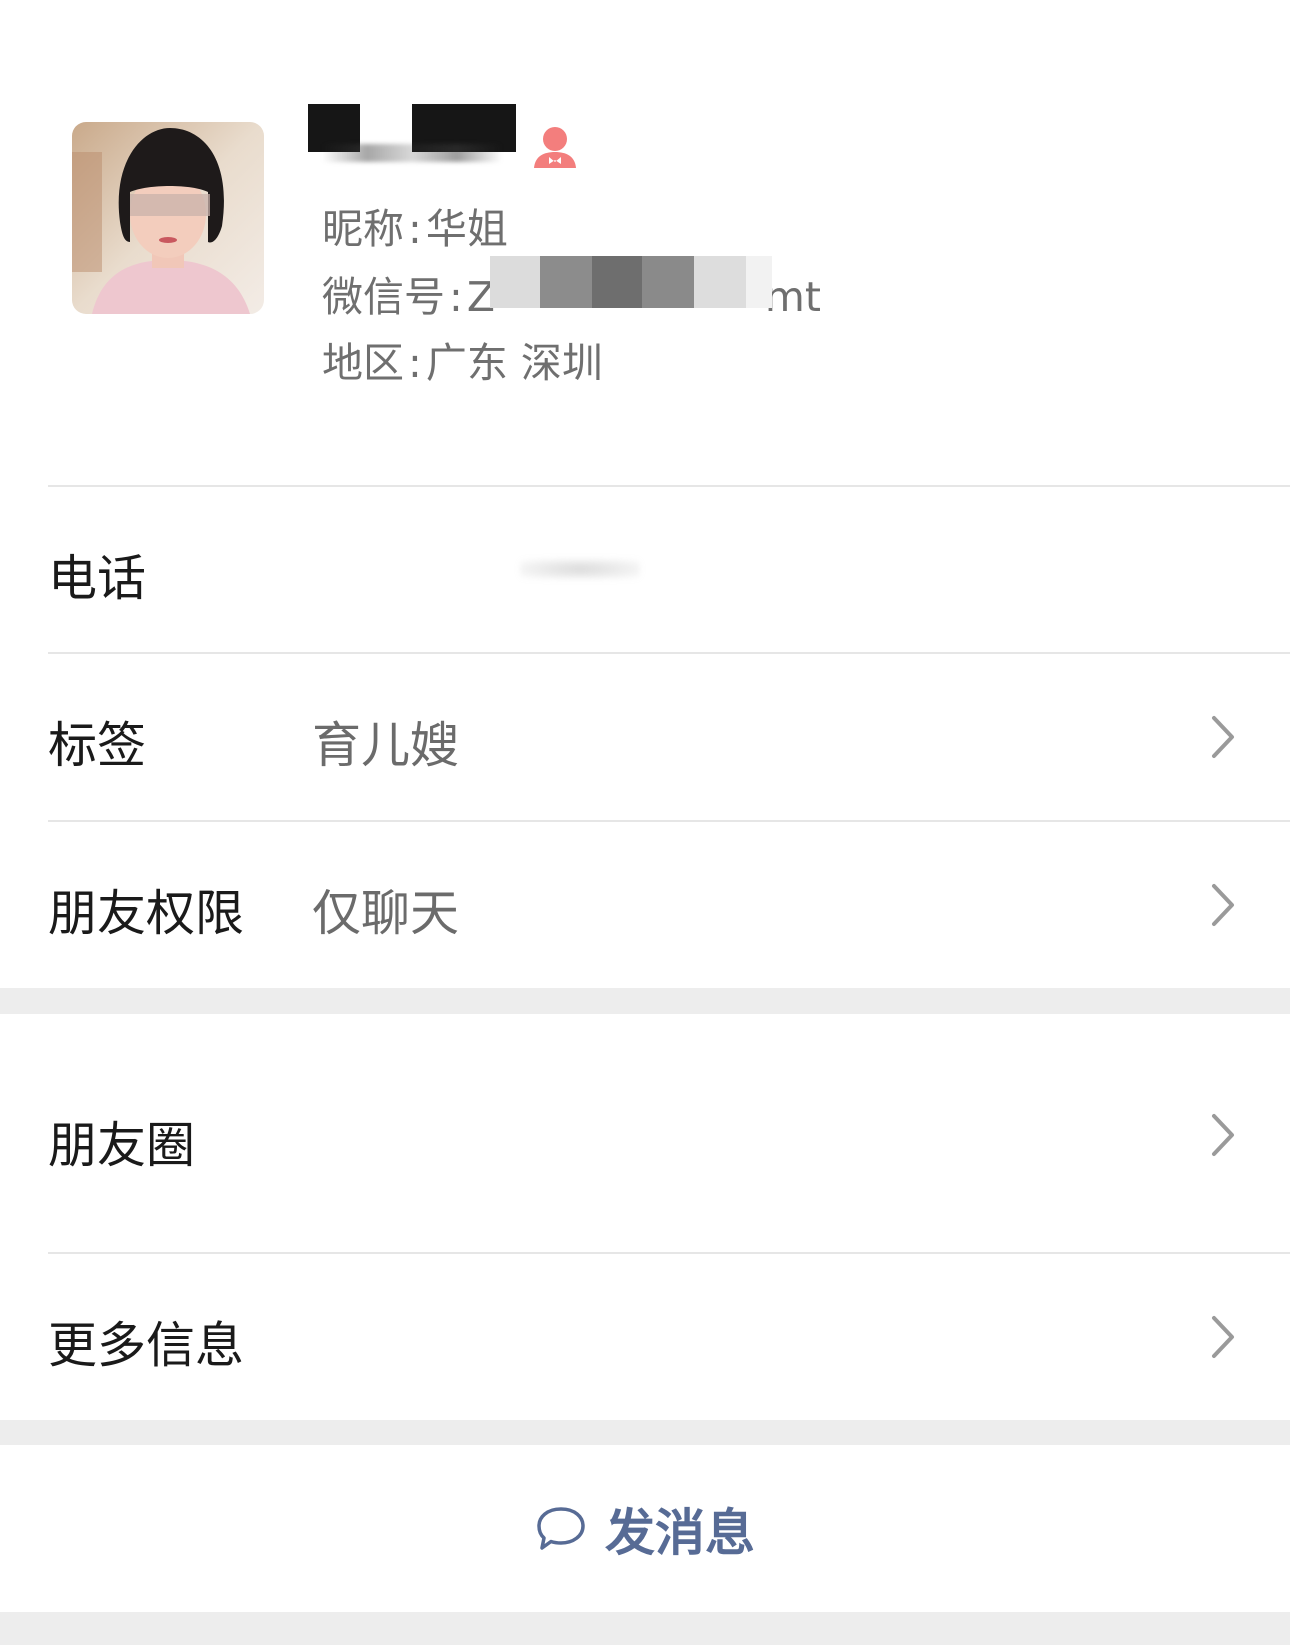 This screenshot has width=1290, height=1645. I want to click on more-info-row: 更多信息, so click(645, 1336).